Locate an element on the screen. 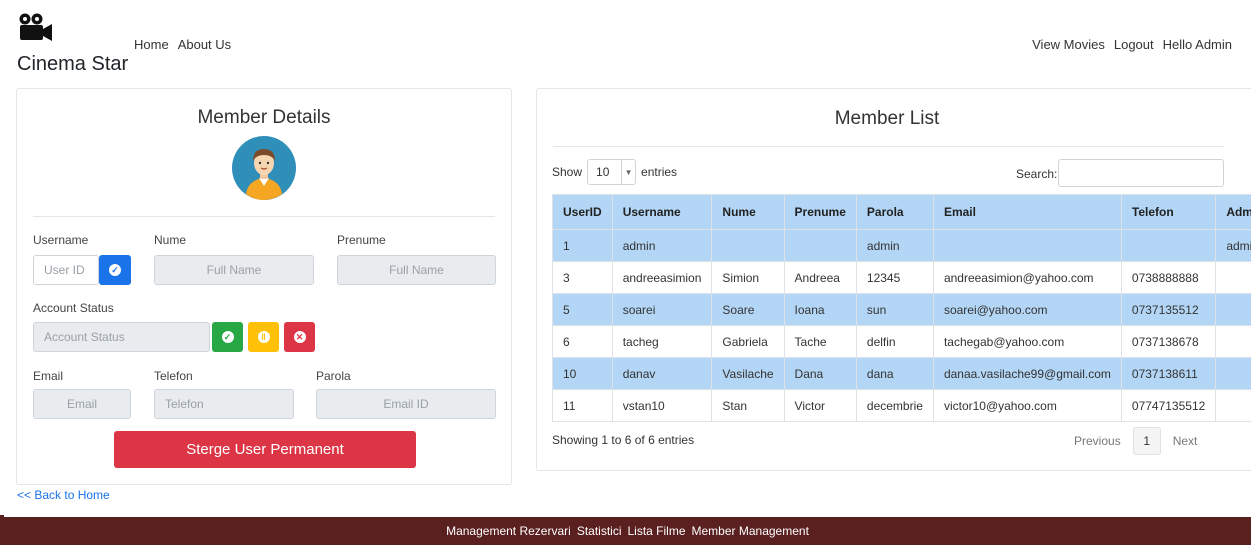 This screenshot has width=1251, height=545. block-button: ✕ is located at coordinates (299, 337).